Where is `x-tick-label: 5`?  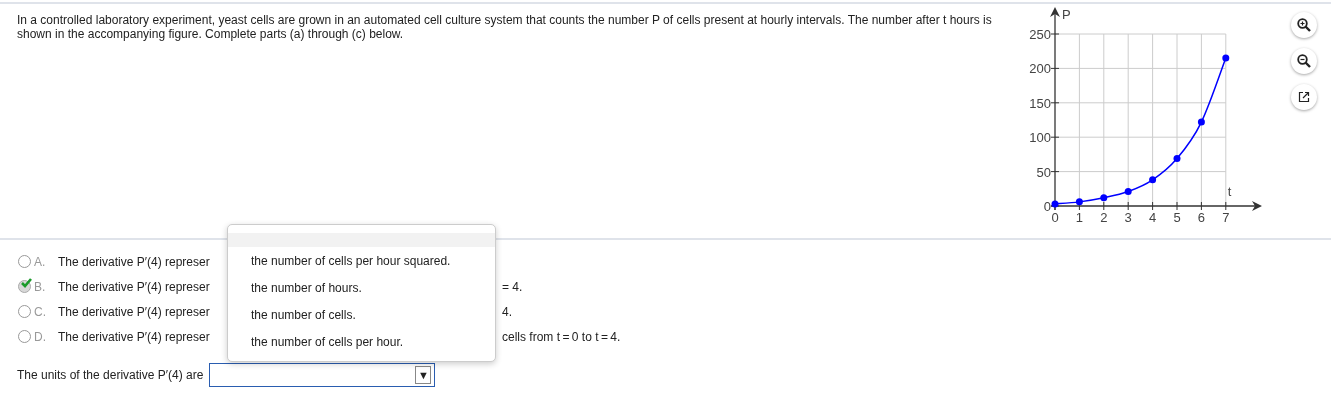
x-tick-label: 5 is located at coordinates (1177, 217).